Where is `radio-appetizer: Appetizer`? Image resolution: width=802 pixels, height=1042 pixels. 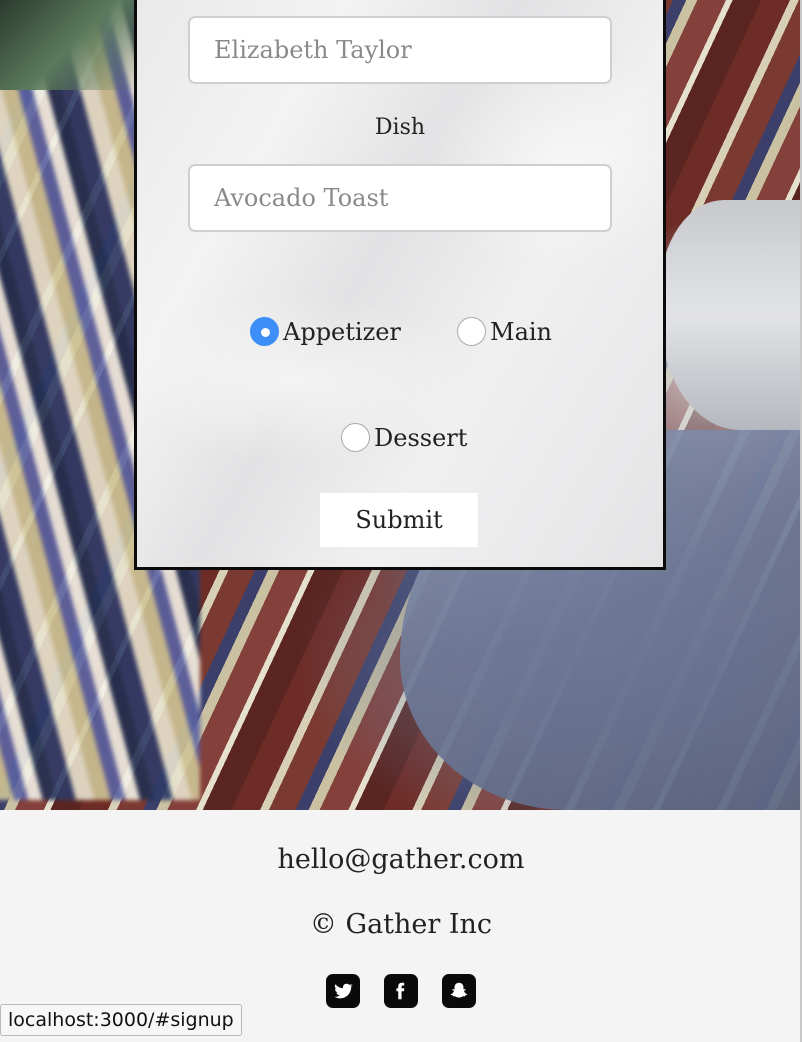
radio-appetizer: Appetizer is located at coordinates (325, 331).